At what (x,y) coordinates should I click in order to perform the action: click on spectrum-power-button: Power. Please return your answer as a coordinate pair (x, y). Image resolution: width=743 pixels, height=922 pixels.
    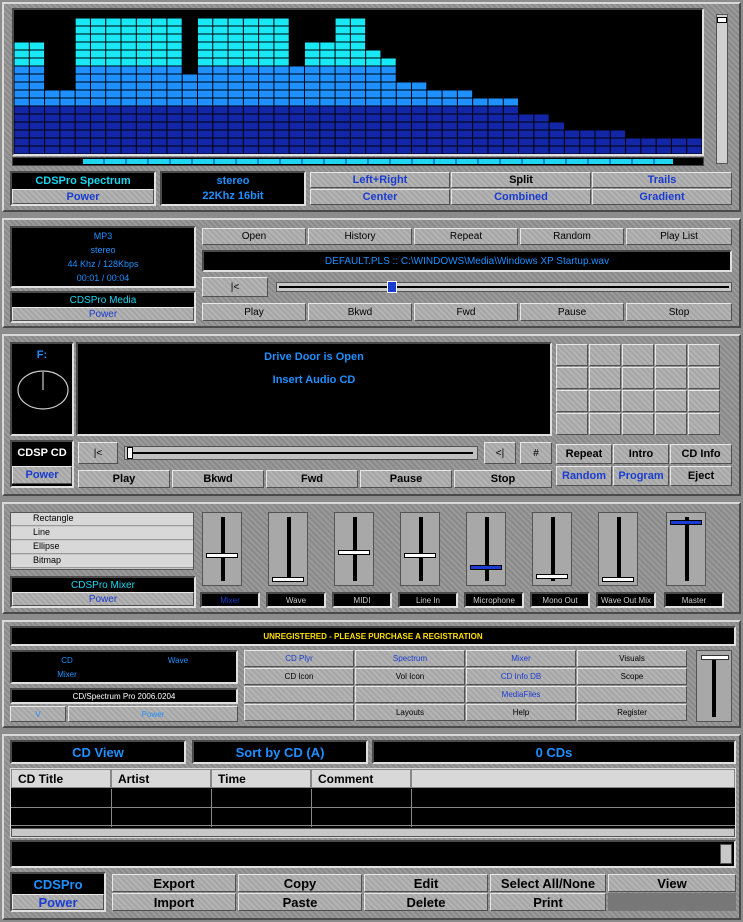
    Looking at the image, I should click on (83, 196).